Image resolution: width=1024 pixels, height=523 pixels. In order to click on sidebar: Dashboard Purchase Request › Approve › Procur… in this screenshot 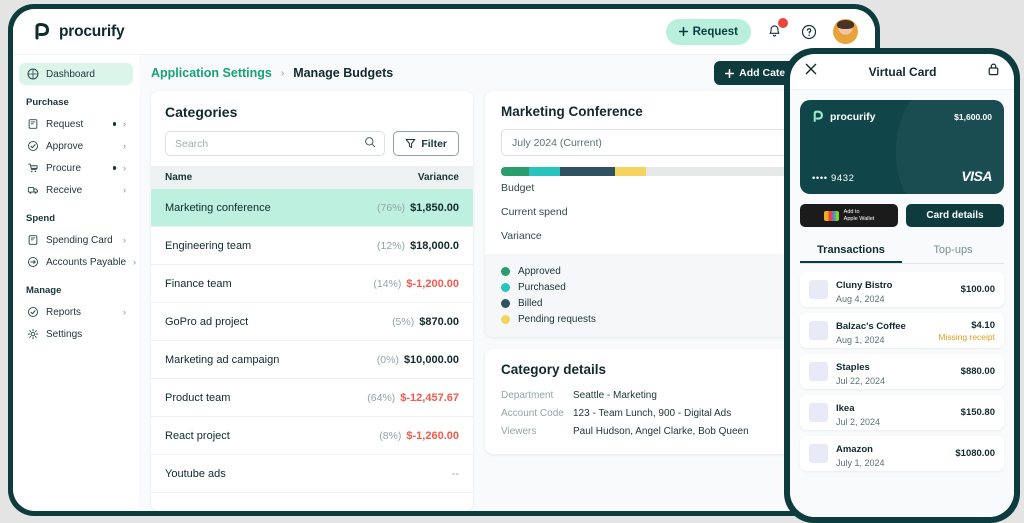, I will do `click(76, 283)`.